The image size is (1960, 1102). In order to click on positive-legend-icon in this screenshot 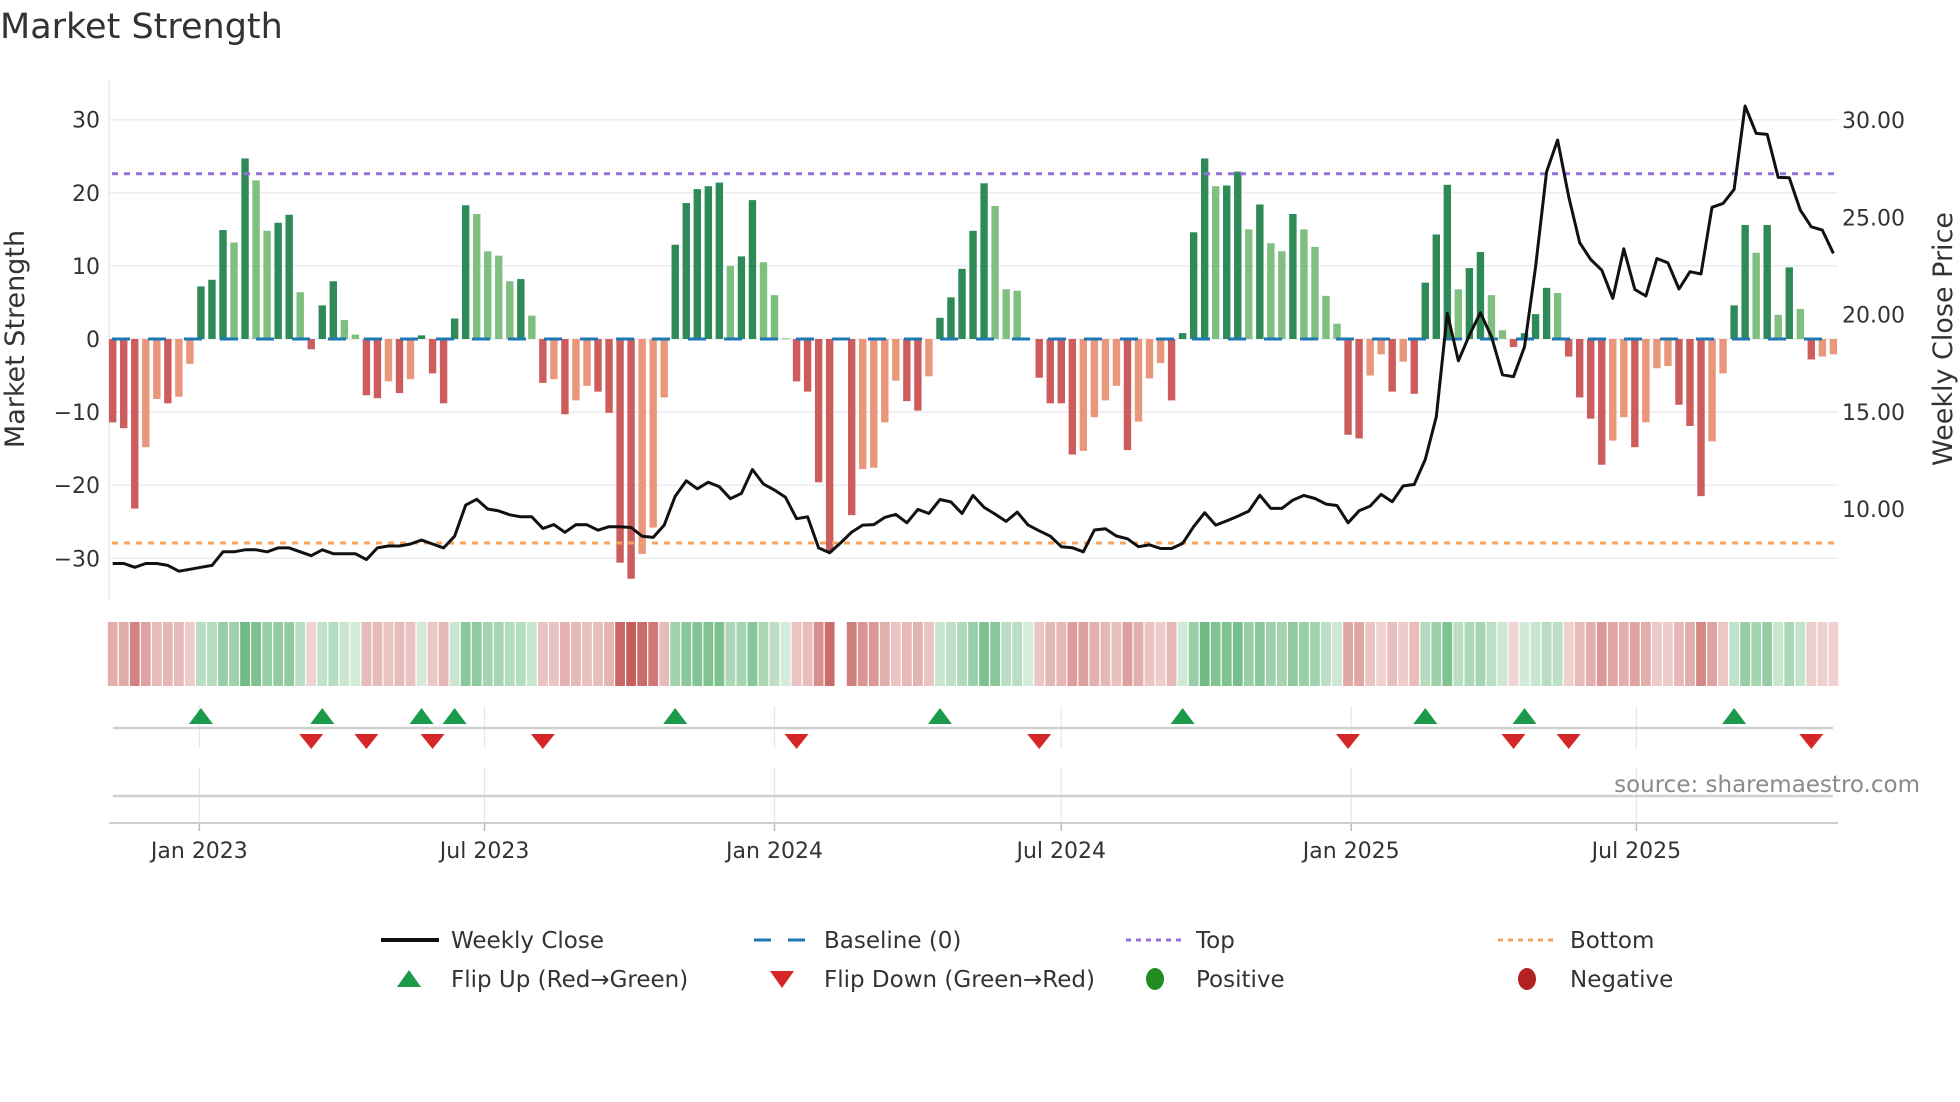, I will do `click(1155, 979)`.